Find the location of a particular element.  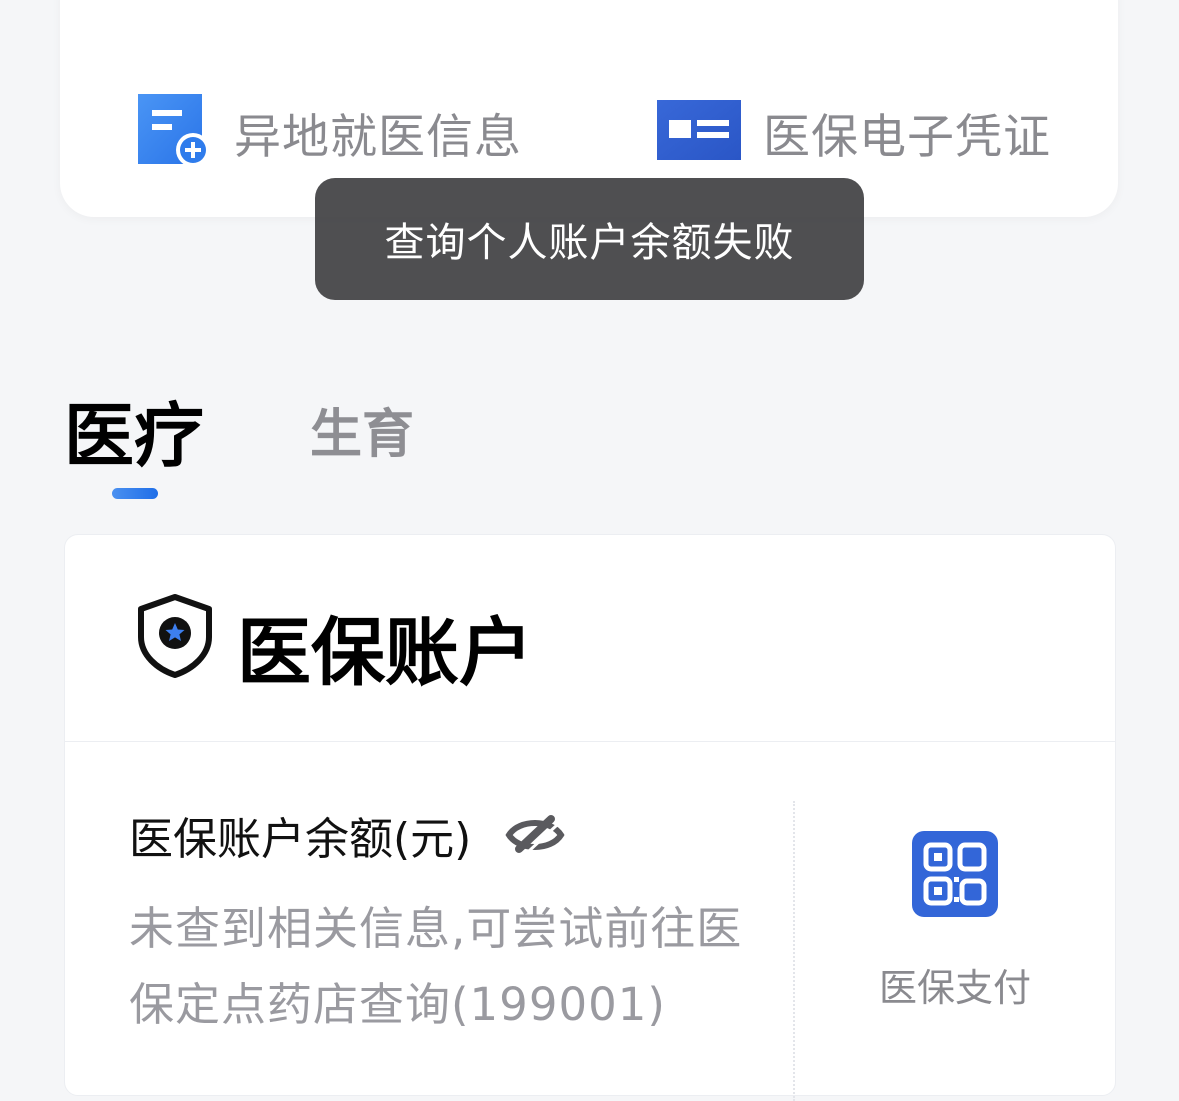

remote-medical-info-link: 异地就医信息 is located at coordinates (330, 132).